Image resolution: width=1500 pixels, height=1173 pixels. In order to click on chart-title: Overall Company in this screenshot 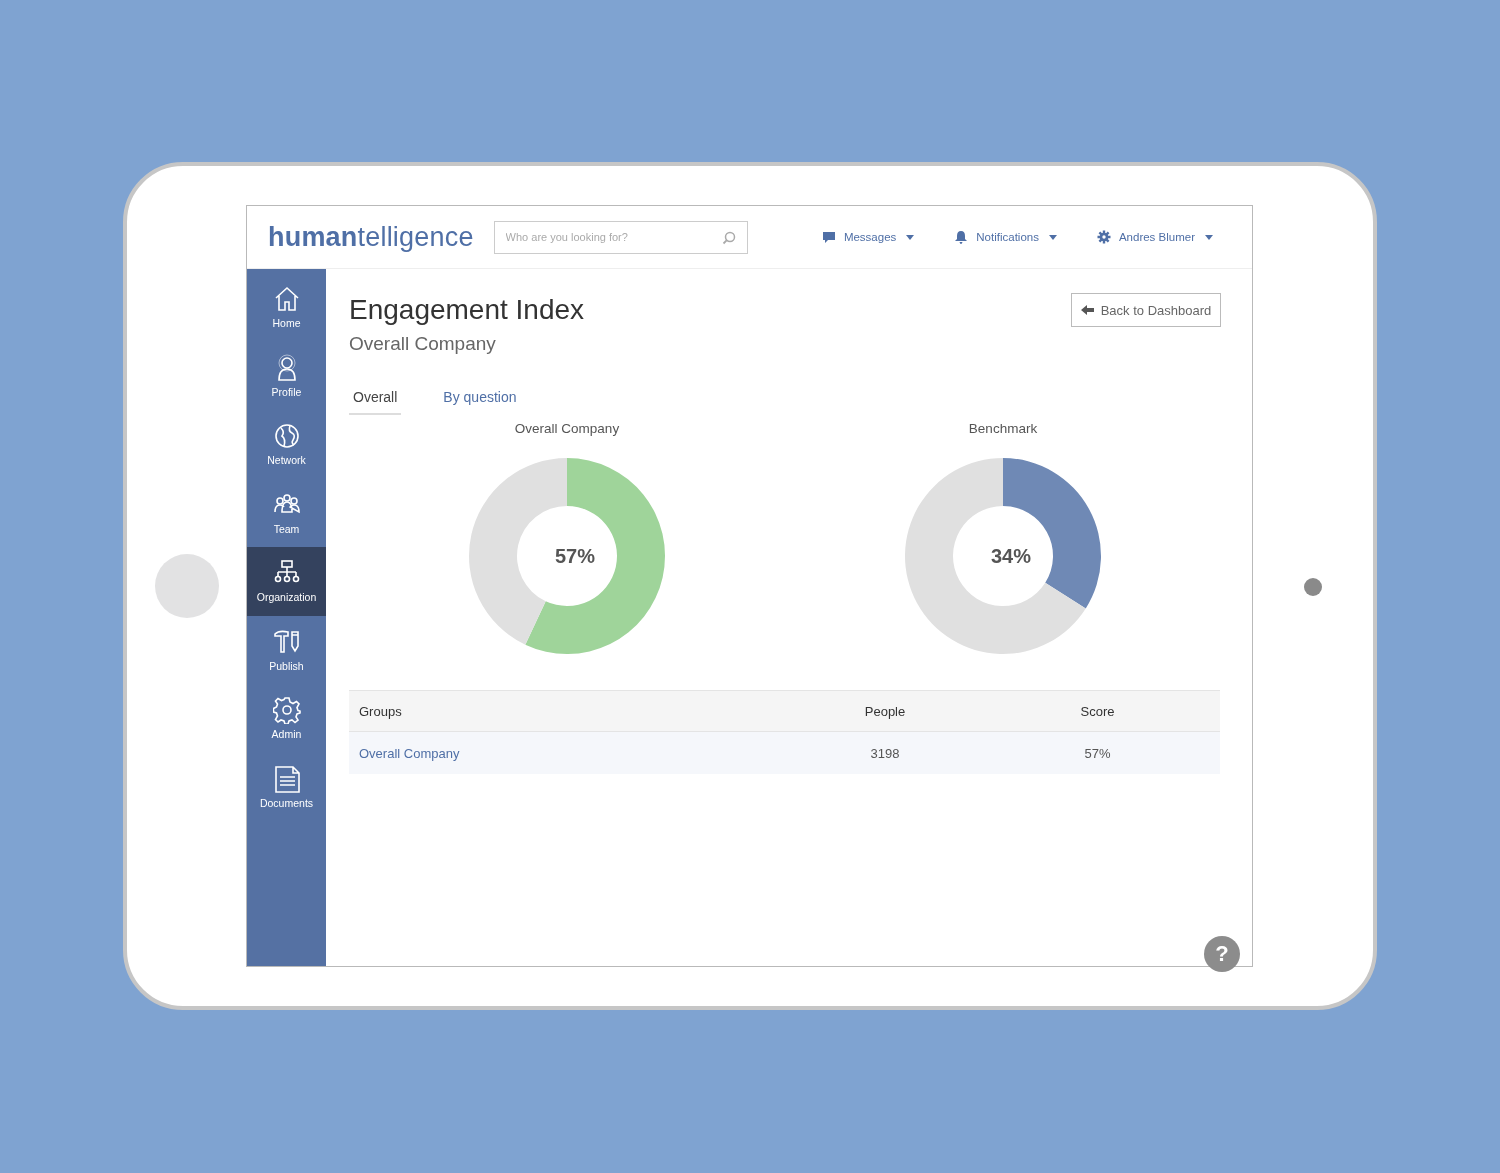, I will do `click(567, 428)`.